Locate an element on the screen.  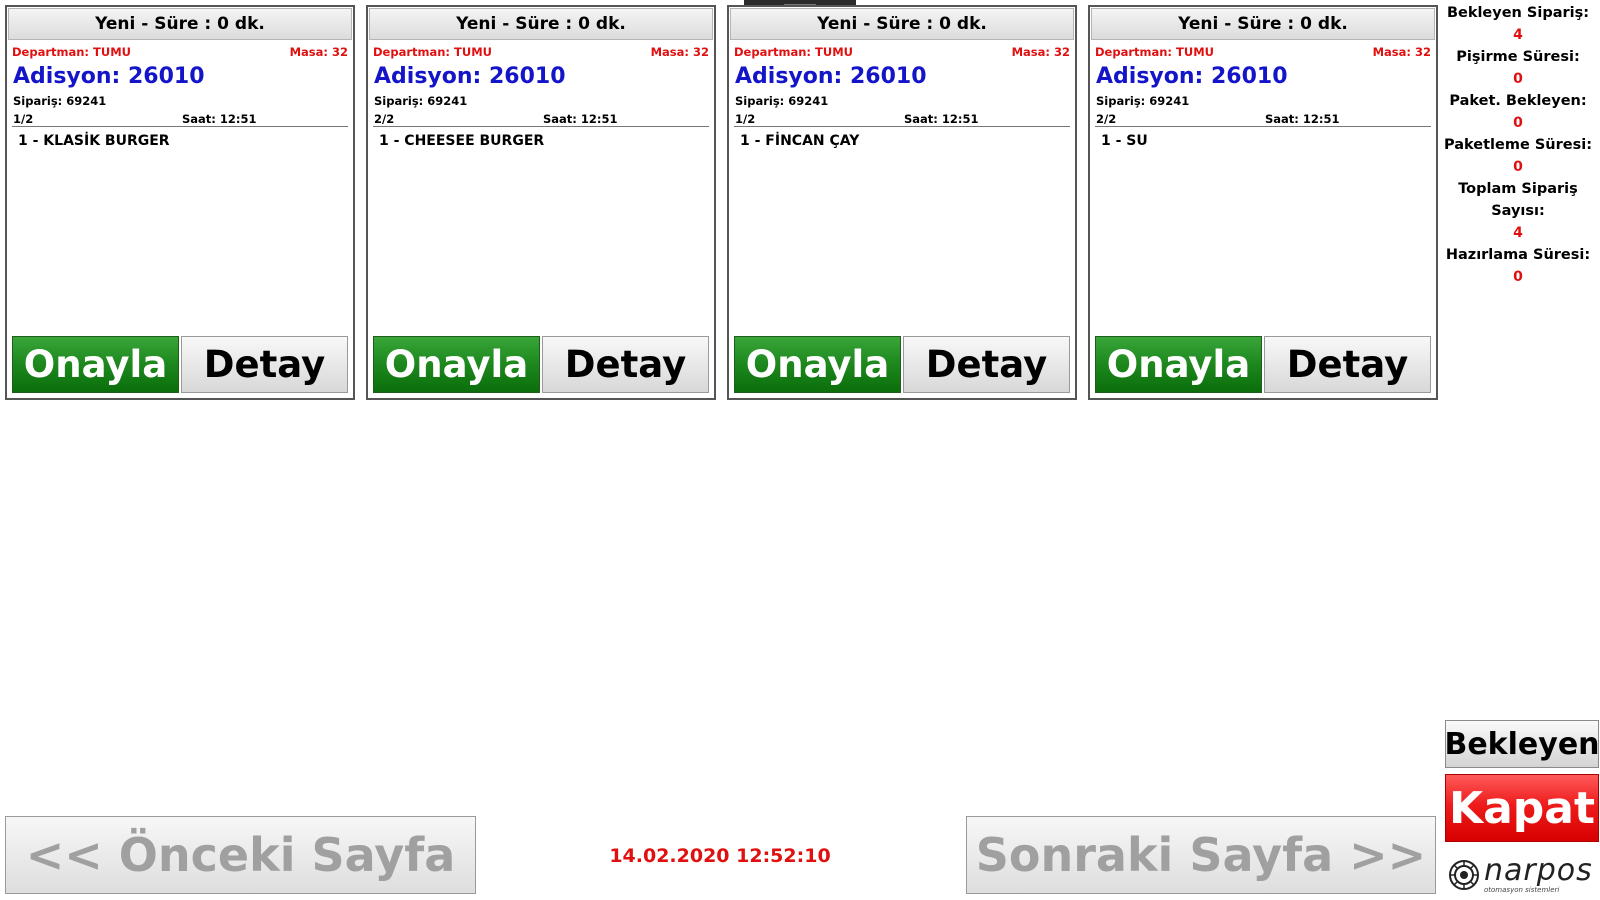
order-item: 1 - CHEESEE BURGER is located at coordinates (462, 141).